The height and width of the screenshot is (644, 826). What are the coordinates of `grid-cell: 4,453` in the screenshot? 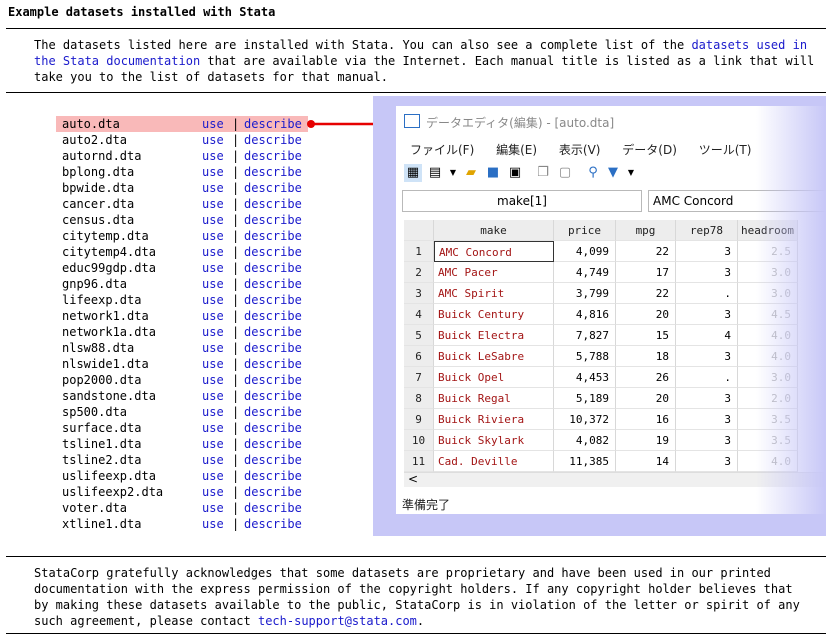 It's located at (585, 377).